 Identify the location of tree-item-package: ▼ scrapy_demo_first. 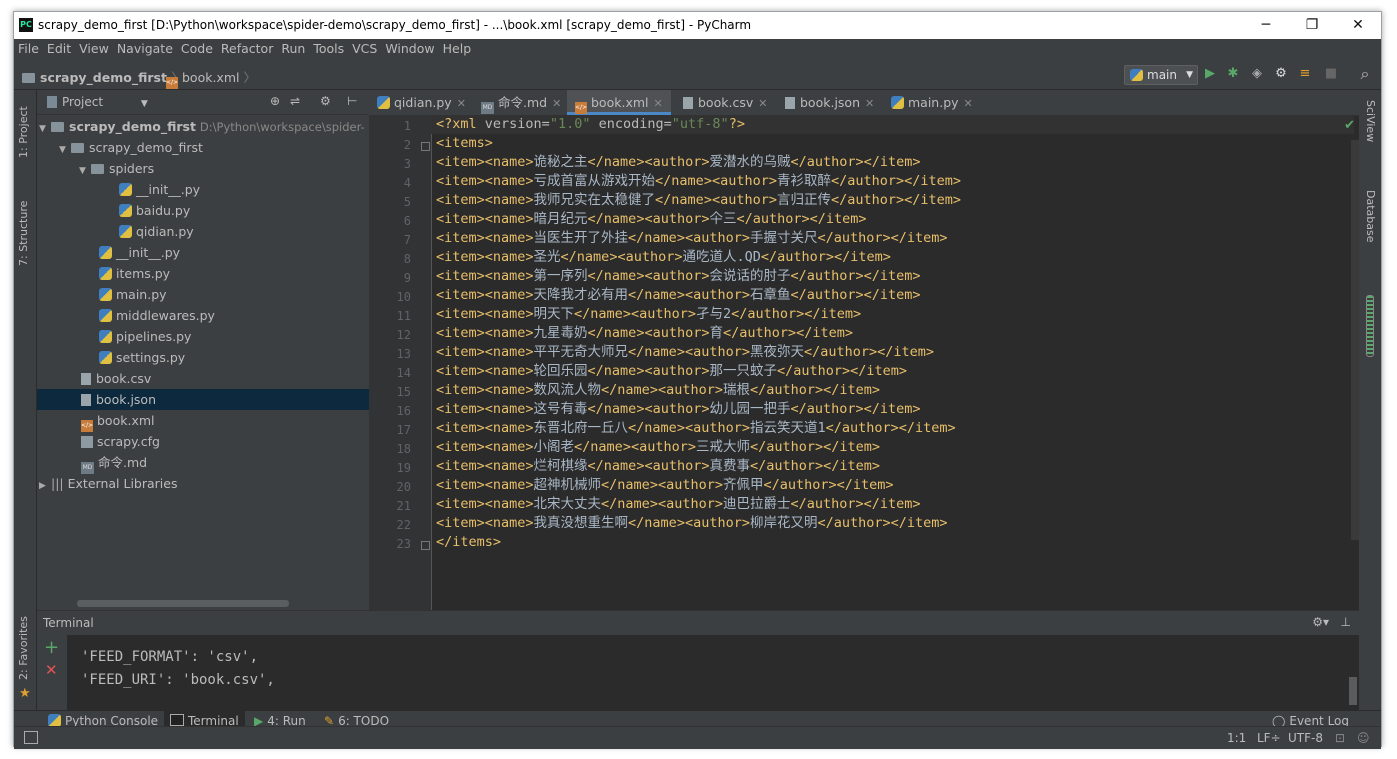
(213, 147).